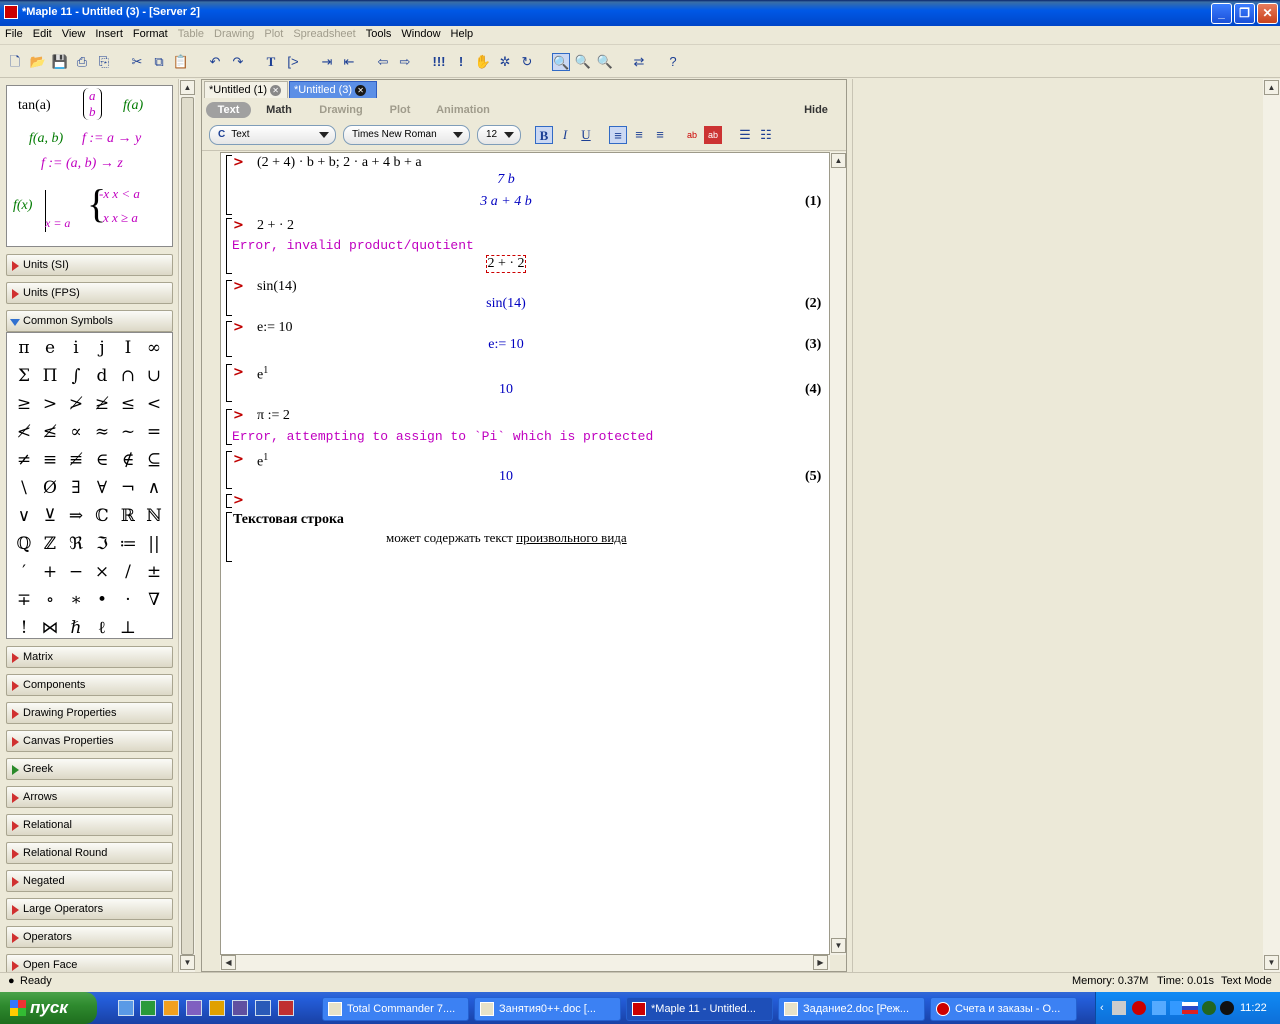 This screenshot has width=1280, height=1024. I want to click on undo-icon: ↶, so click(215, 62).